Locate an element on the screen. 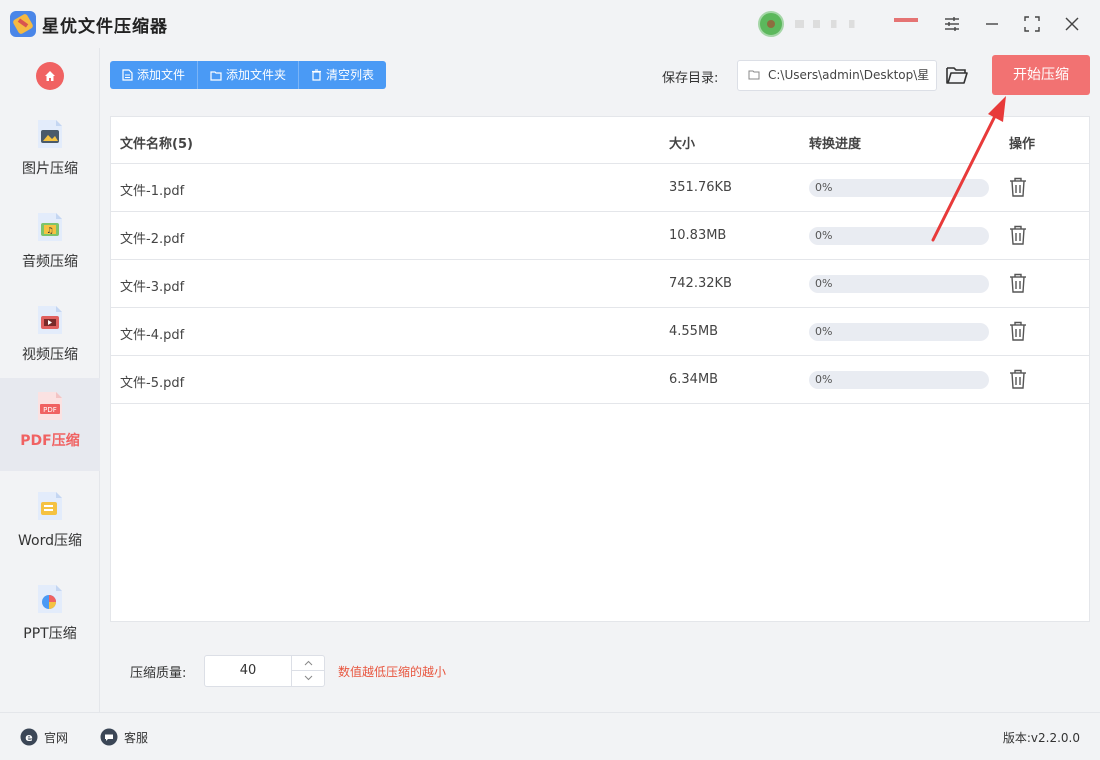  folder-icon is located at coordinates (216, 75).